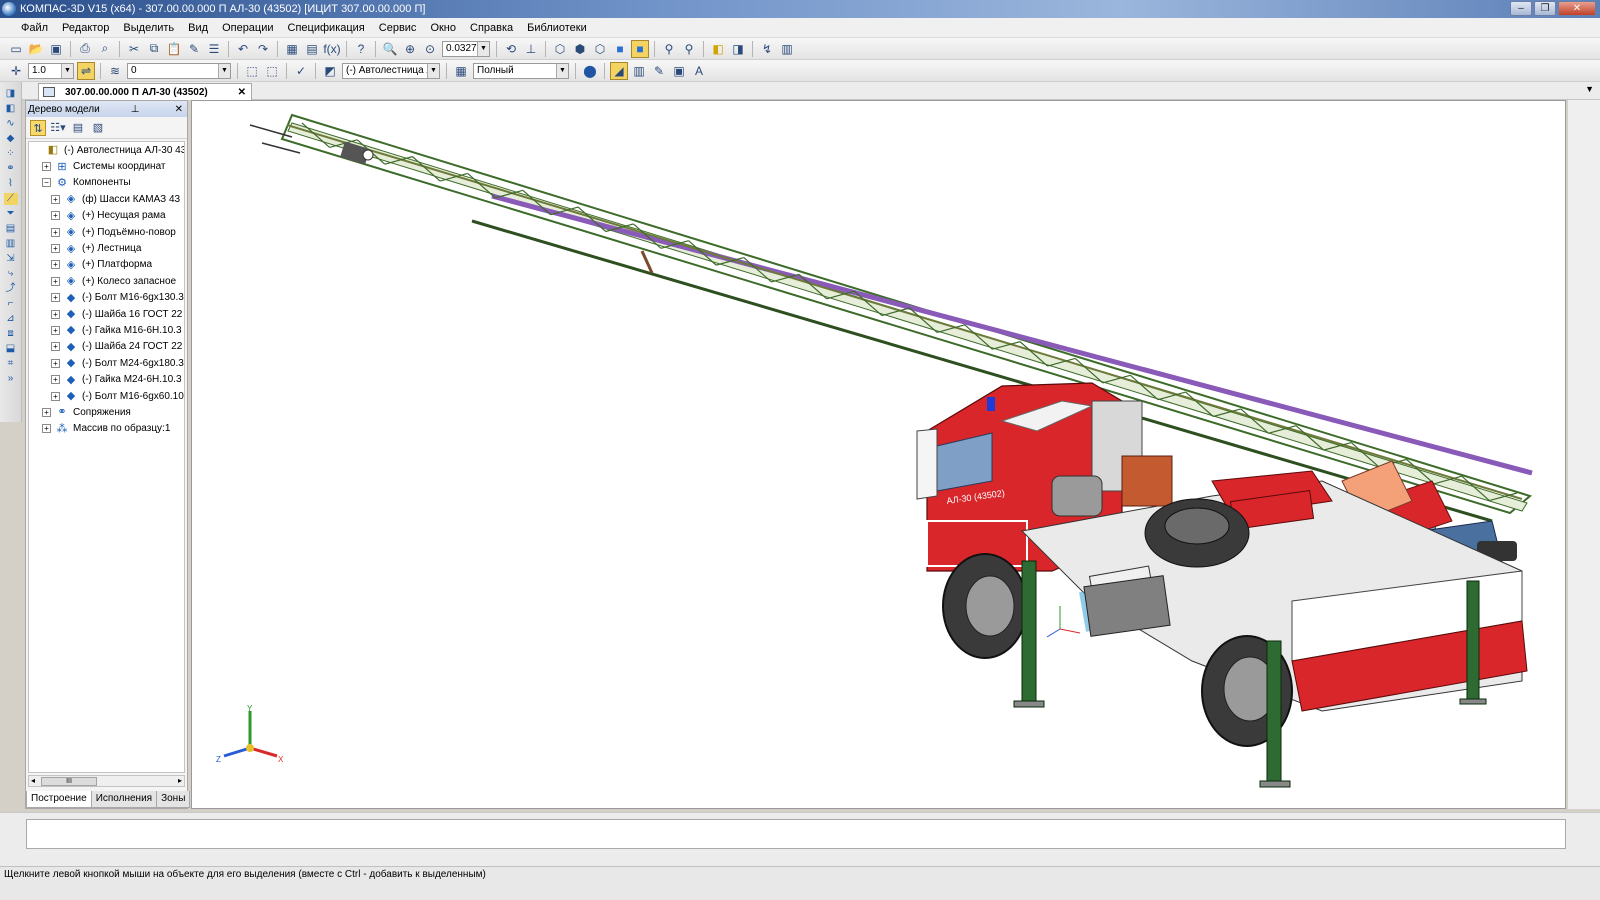 The height and width of the screenshot is (900, 1600). What do you see at coordinates (106, 781) in the screenshot?
I see `tree-horizontal-scrollbar: ◂ III ▸` at bounding box center [106, 781].